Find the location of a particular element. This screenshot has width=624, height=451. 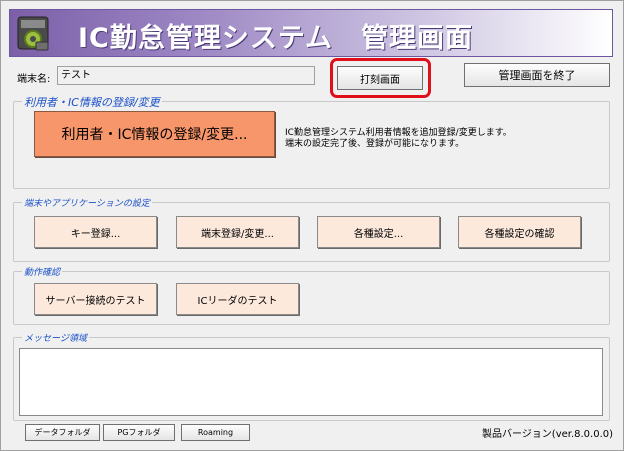

red-highlight-box is located at coordinates (380, 78).